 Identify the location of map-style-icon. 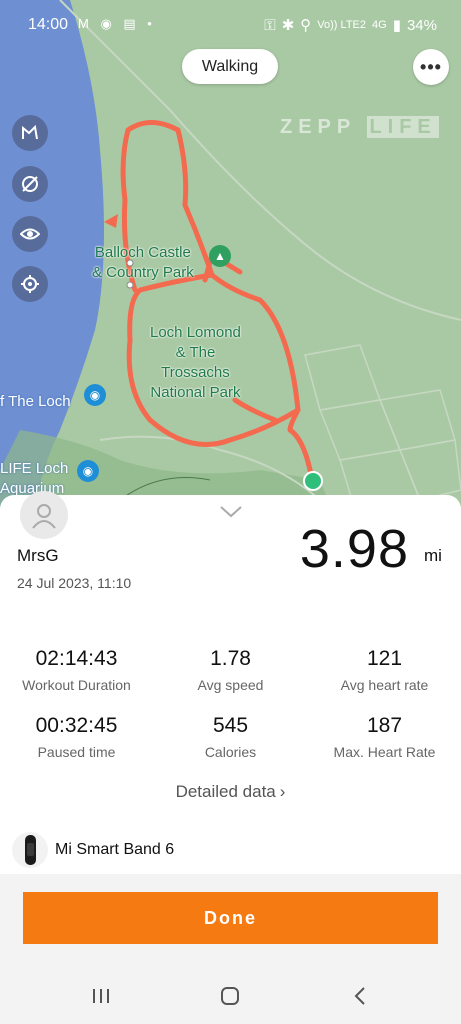
(30, 132).